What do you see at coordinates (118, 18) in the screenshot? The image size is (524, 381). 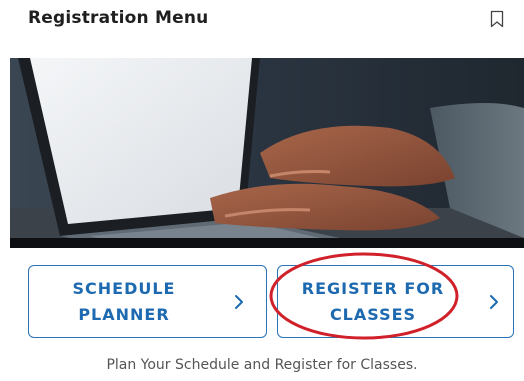 I see `card-title: Registration Menu` at bounding box center [118, 18].